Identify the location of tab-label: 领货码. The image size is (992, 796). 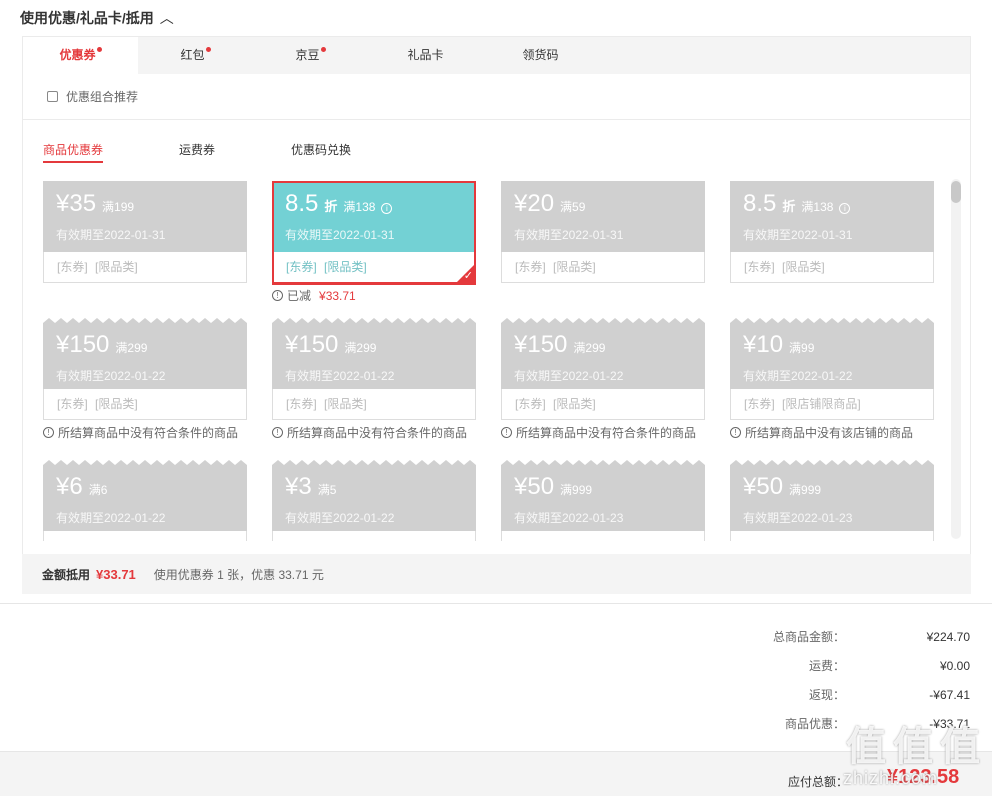
(540, 55).